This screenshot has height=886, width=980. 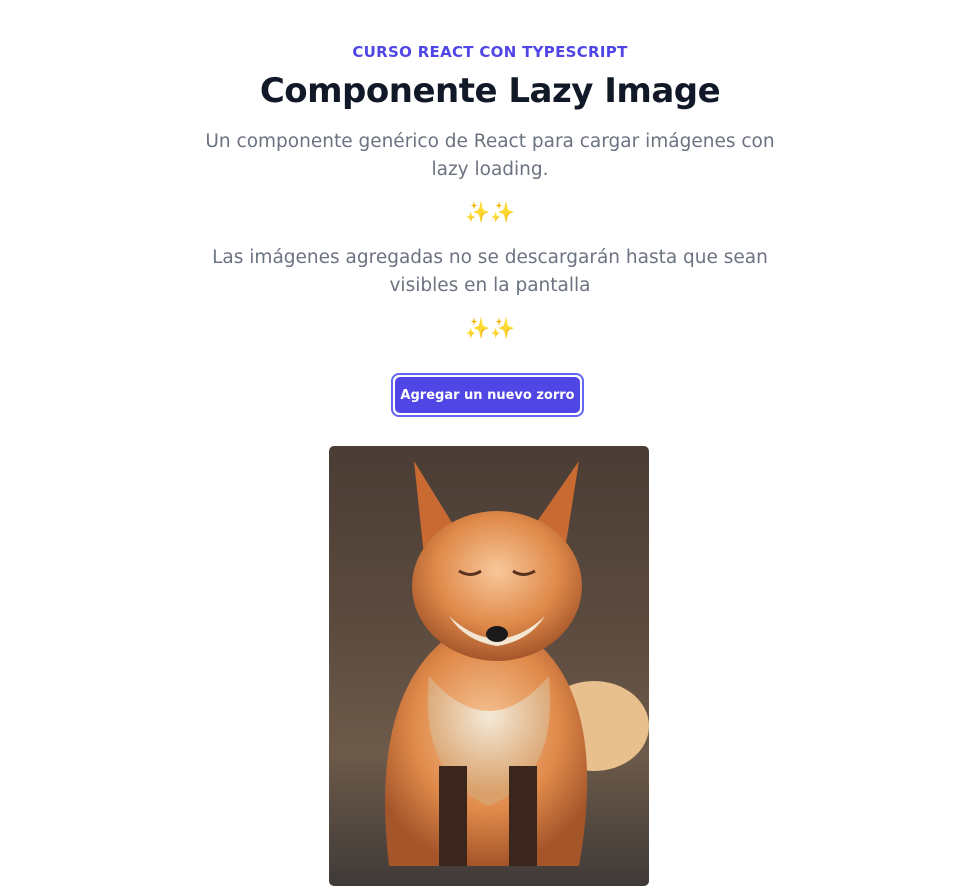 I want to click on course-label: CURSO REACT CON TYPESCRIPT, so click(x=490, y=52).